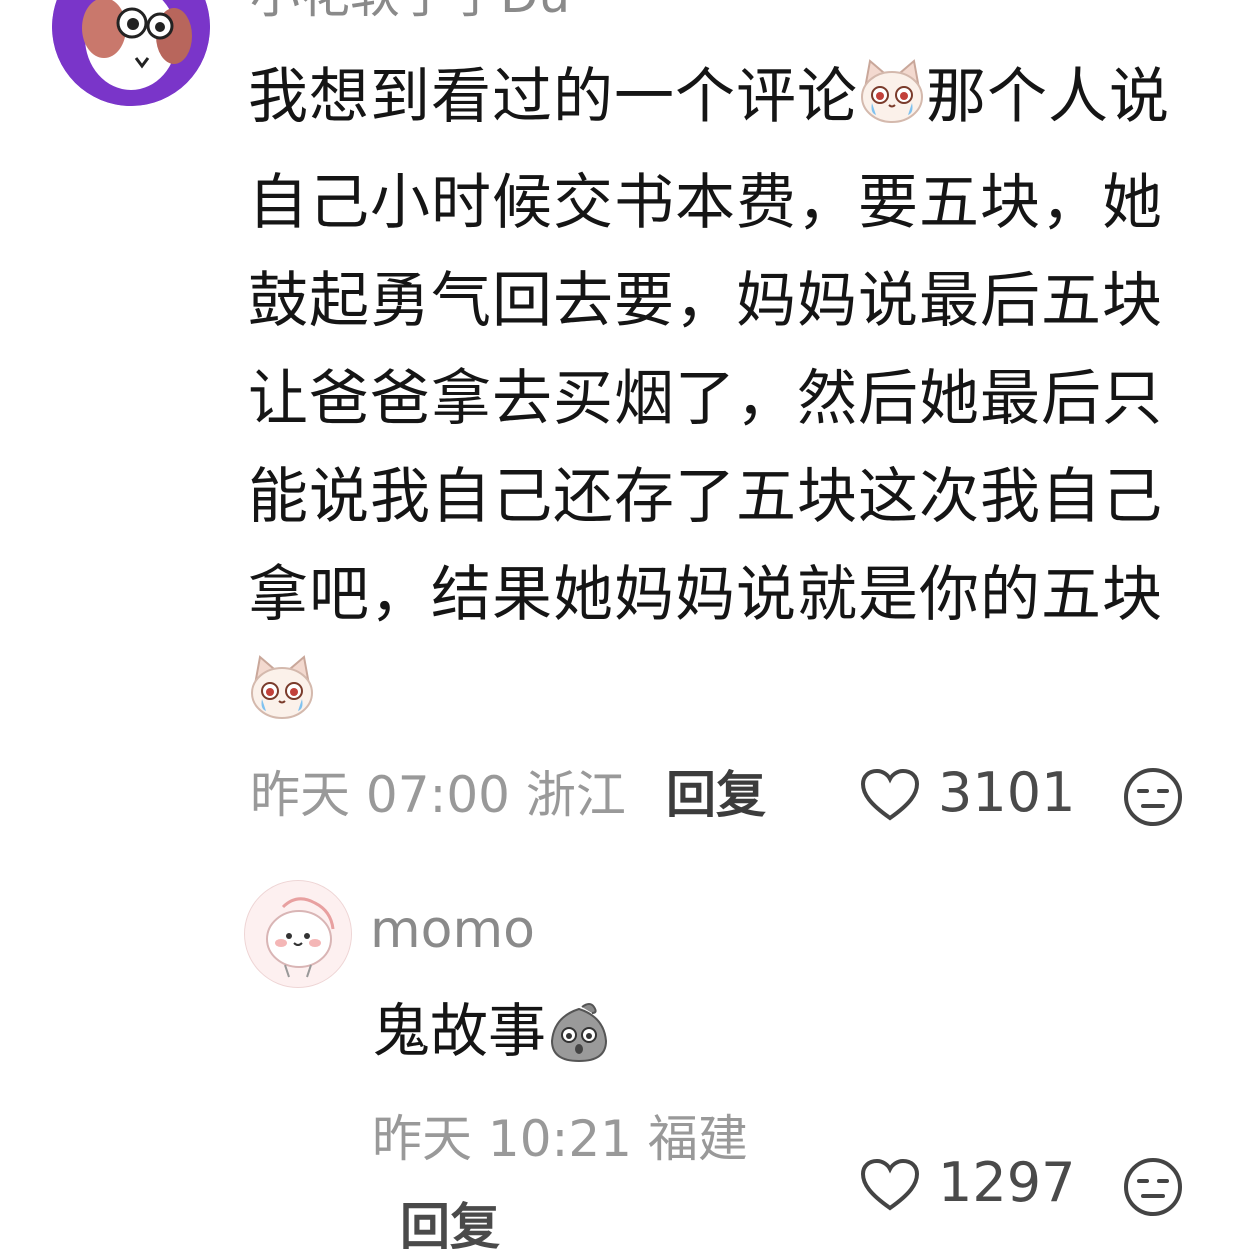  I want to click on like-button: 3101, so click(967, 796).